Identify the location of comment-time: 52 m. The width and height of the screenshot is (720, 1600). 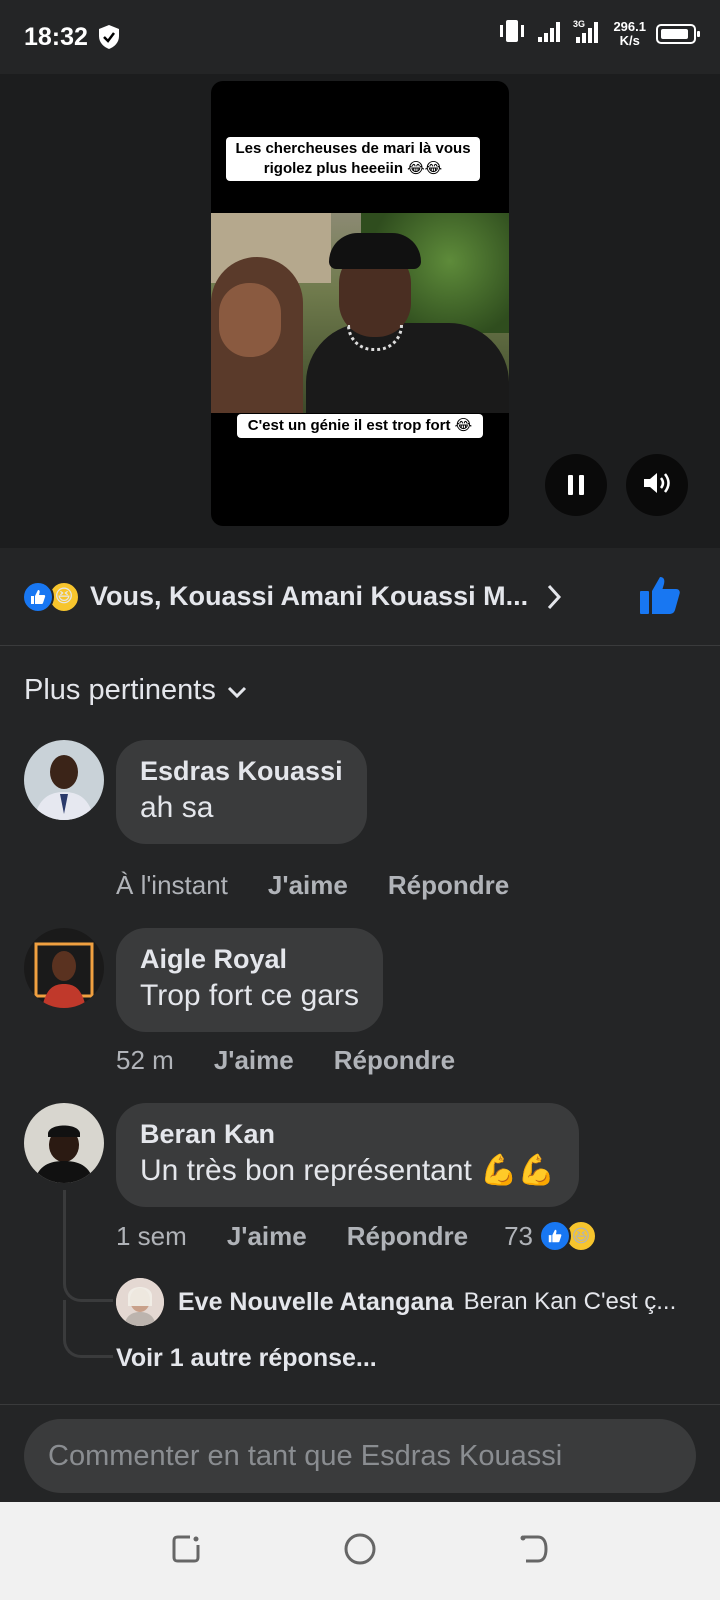
(145, 1060).